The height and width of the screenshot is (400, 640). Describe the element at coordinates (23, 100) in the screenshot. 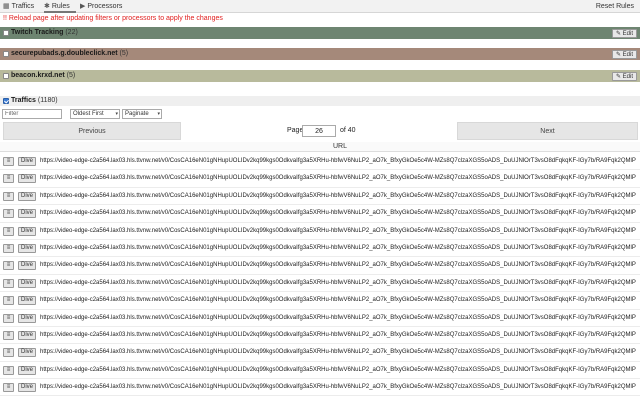

I see `traffics-title: Traffics` at that location.